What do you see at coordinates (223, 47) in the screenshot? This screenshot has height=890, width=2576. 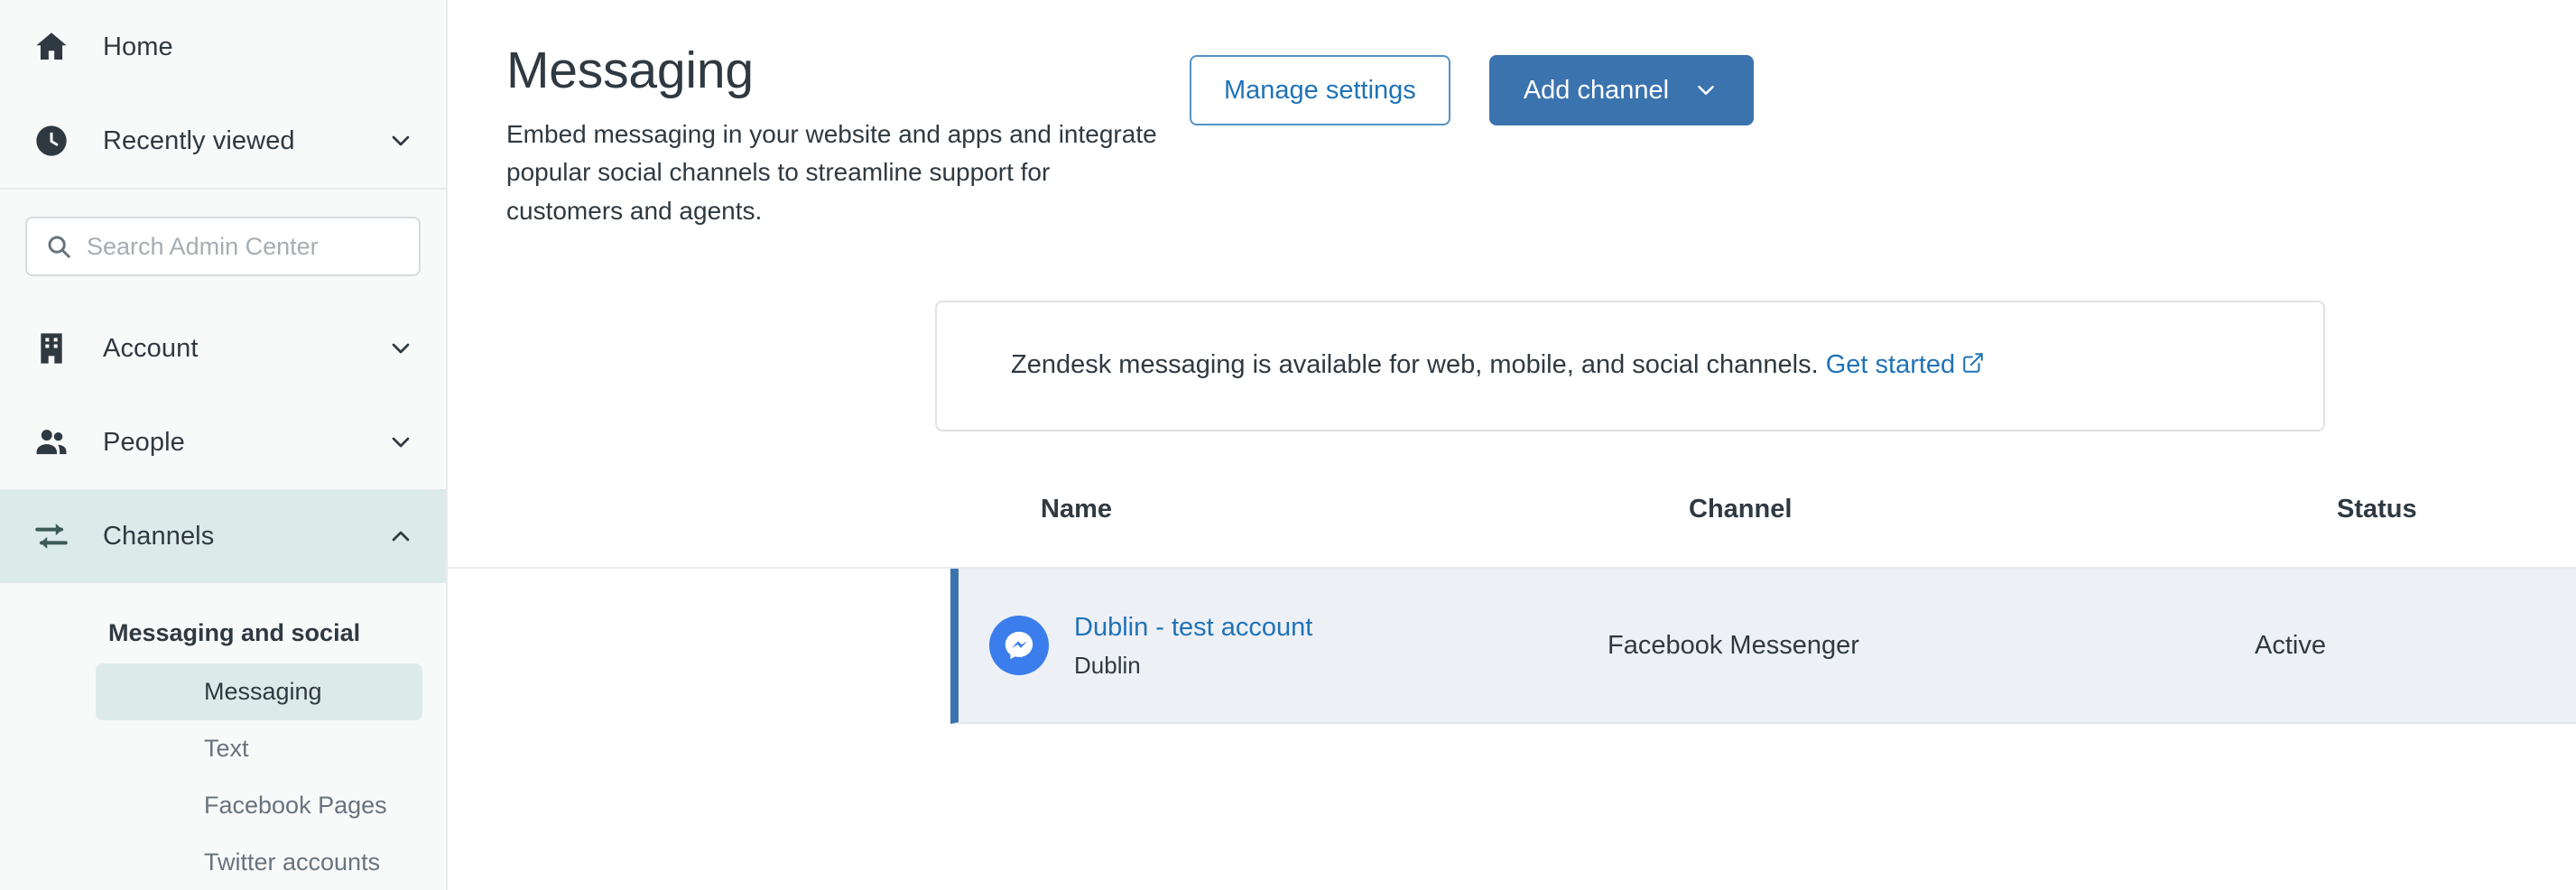 I see `sidebar-item-home: Home` at bounding box center [223, 47].